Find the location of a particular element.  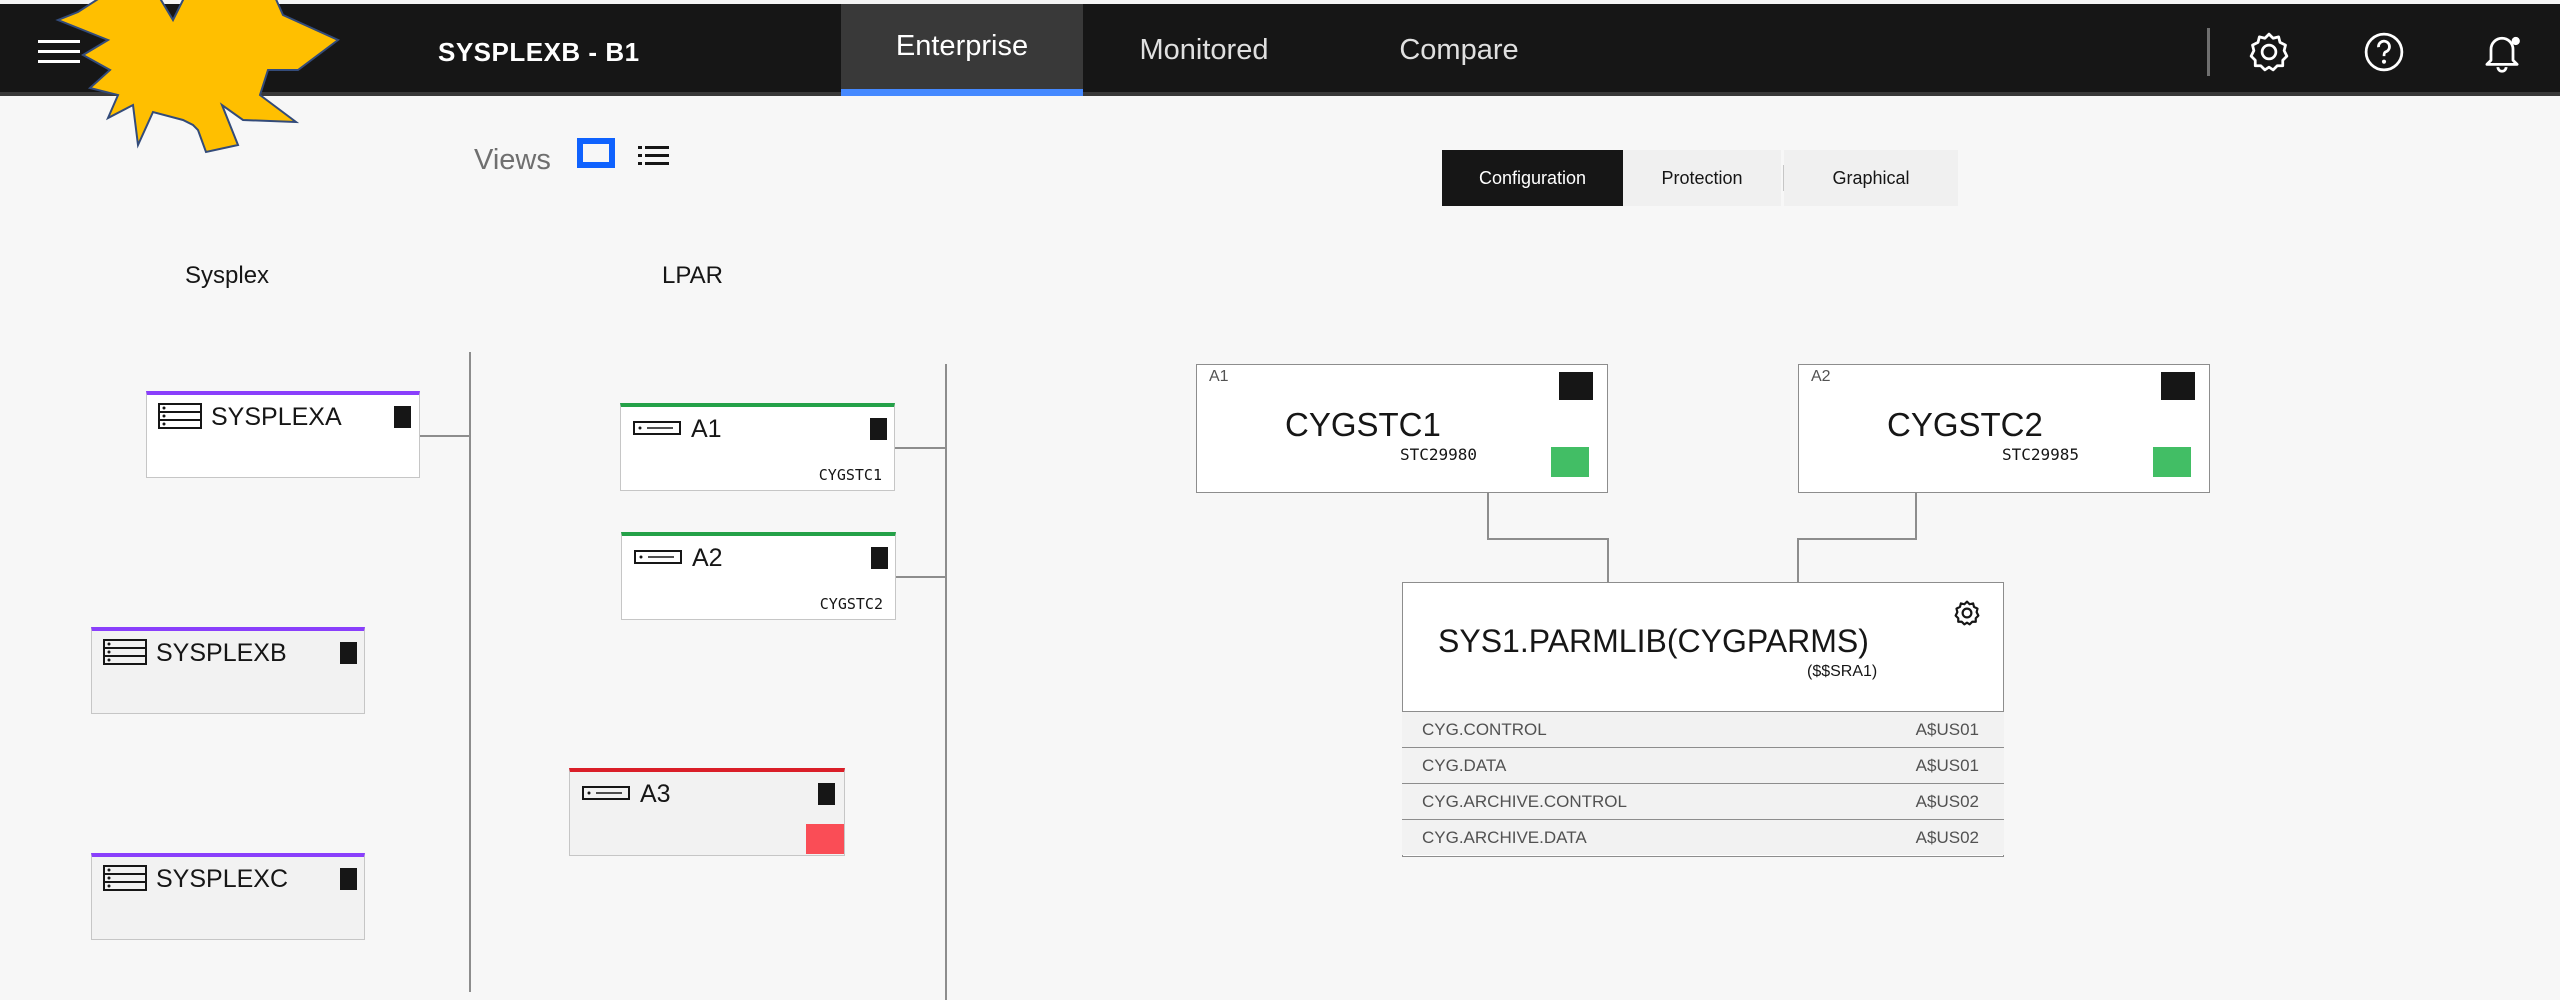

tab-compare: Compare is located at coordinates (1459, 50).